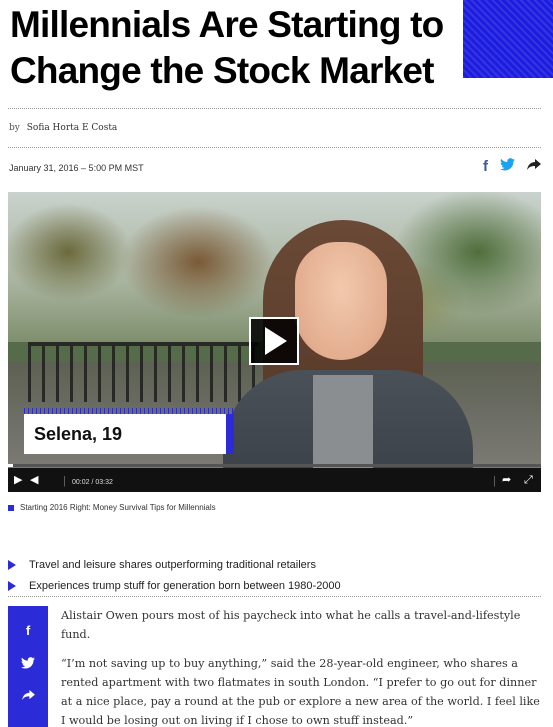 The image size is (553, 727). I want to click on progress-bar, so click(274, 465).